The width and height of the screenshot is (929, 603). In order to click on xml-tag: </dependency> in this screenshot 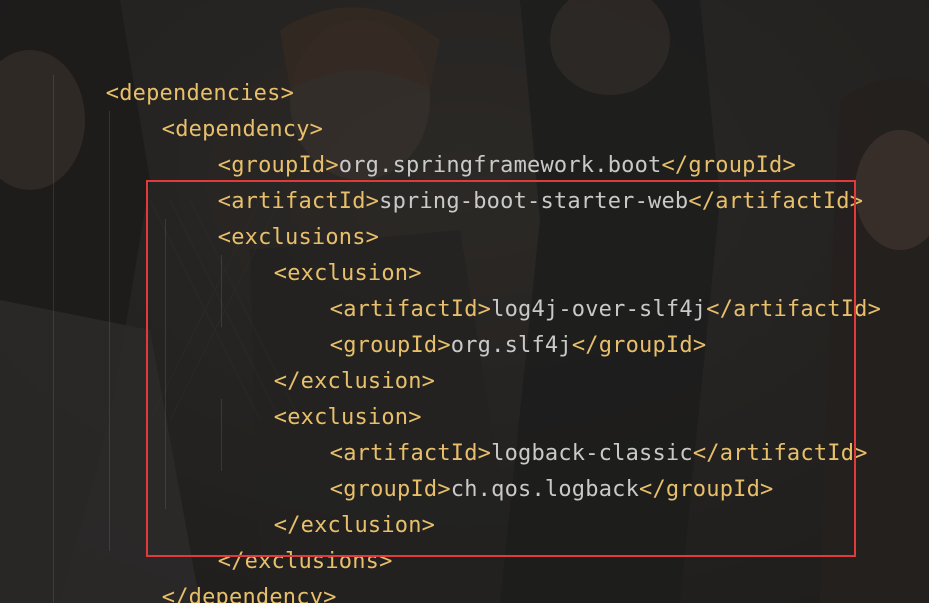, I will do `click(249, 594)`.